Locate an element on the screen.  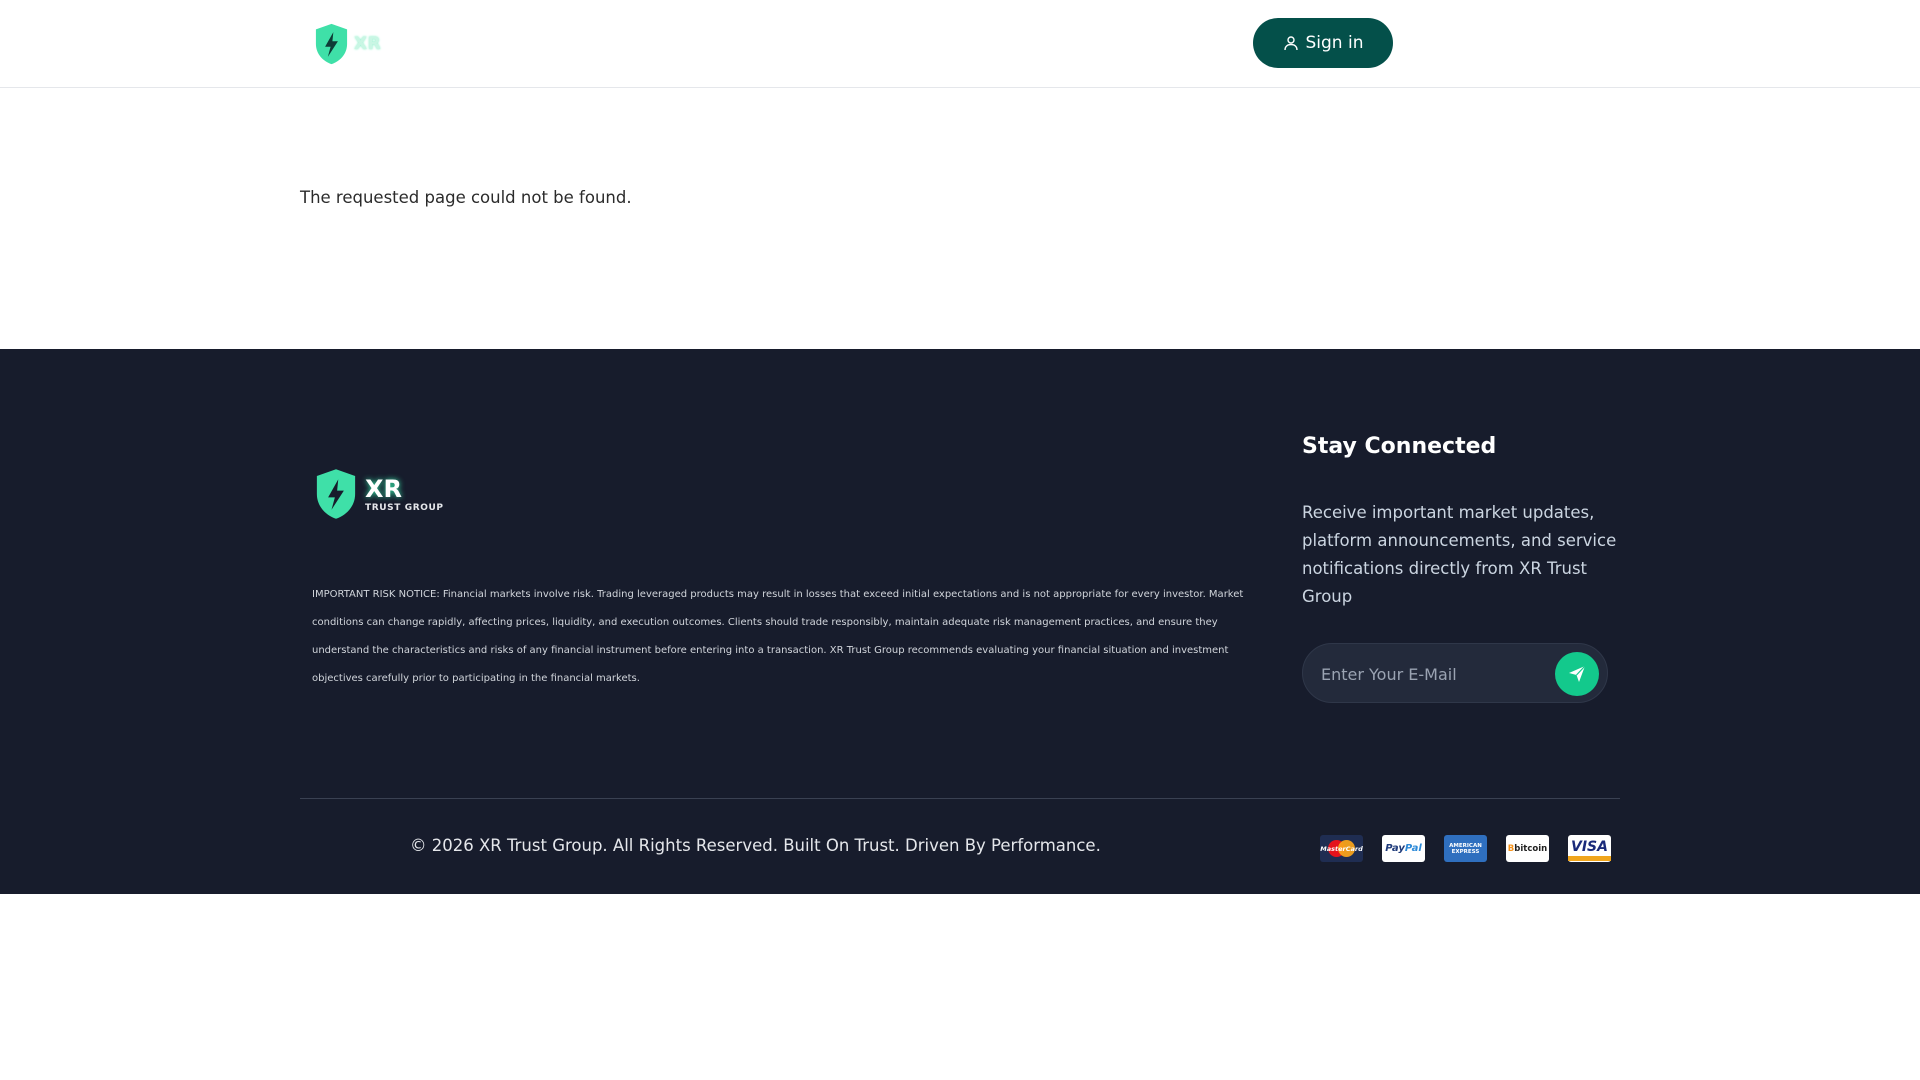
amex-label-b: EXPRESS is located at coordinates (1465, 851).